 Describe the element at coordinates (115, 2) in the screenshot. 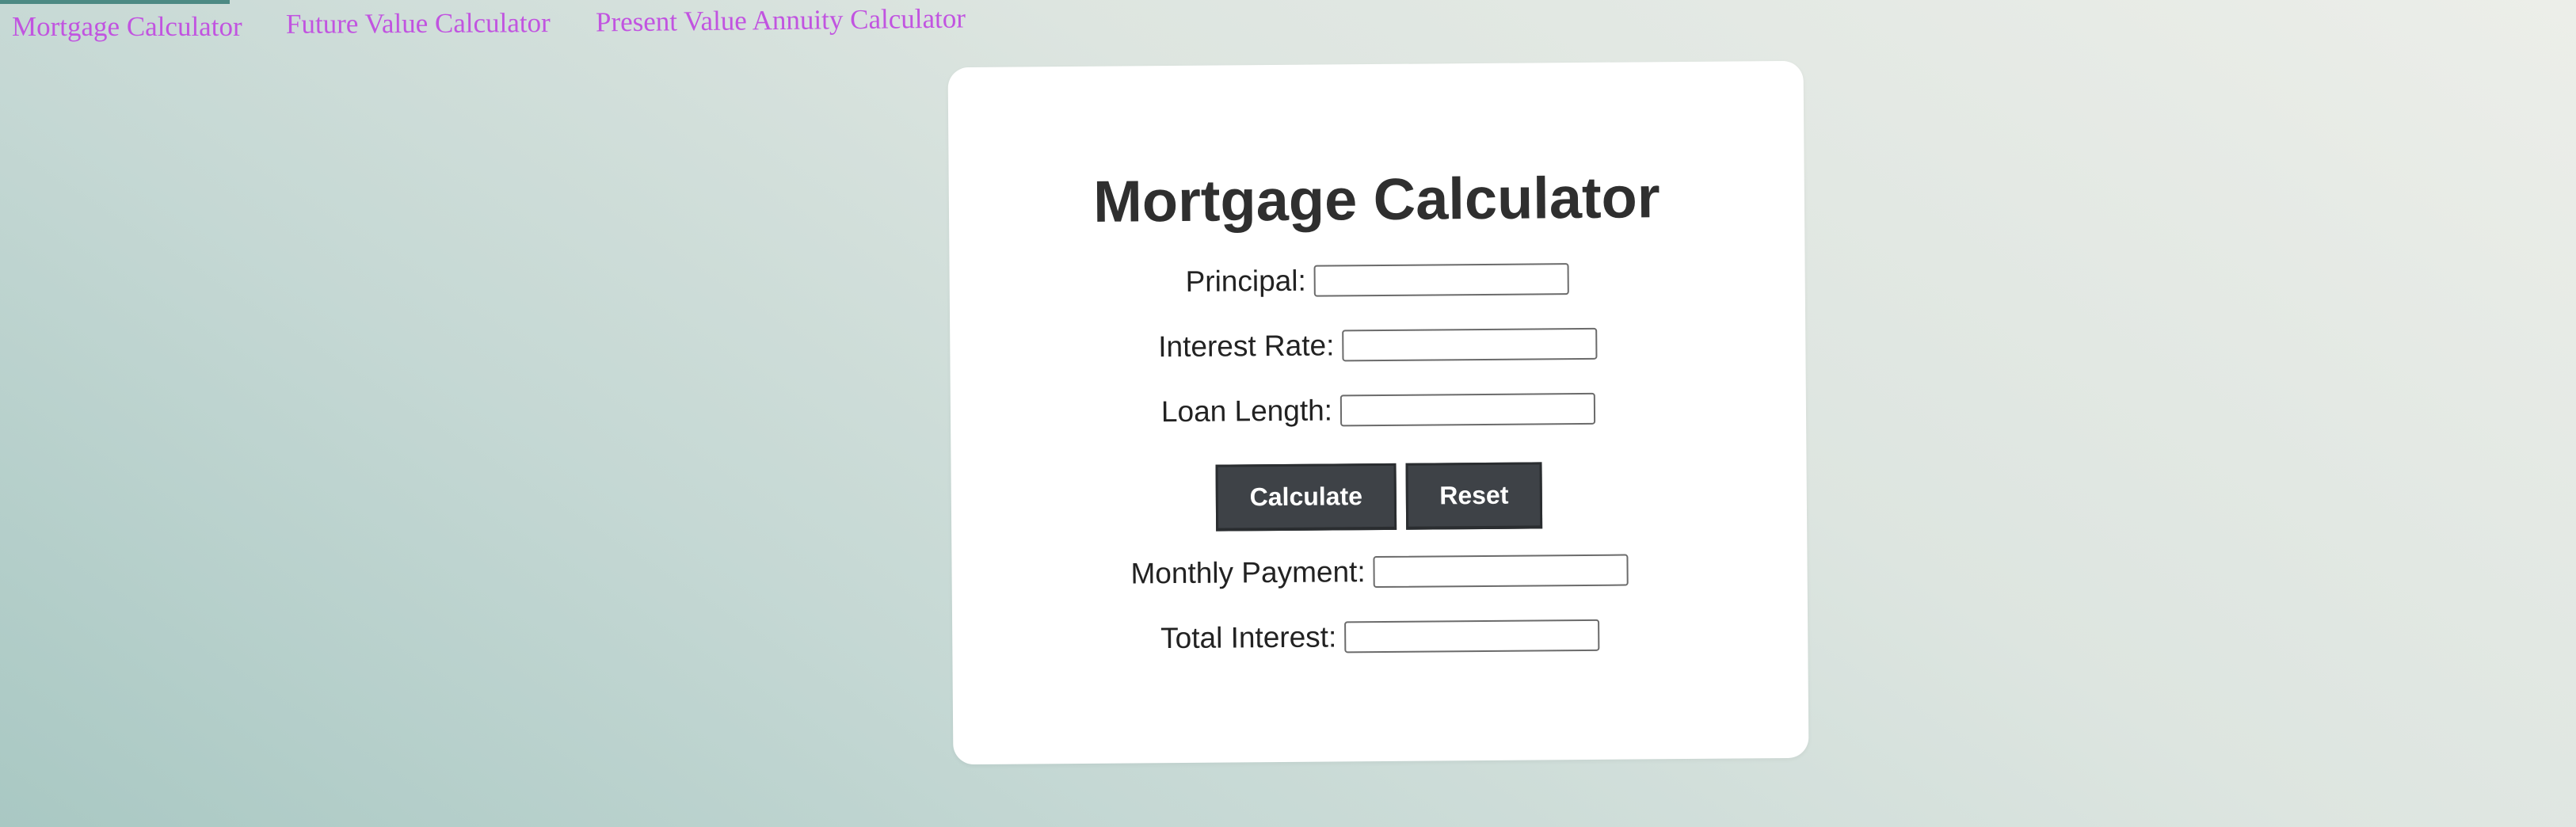

I see `top-accent-bar` at that location.